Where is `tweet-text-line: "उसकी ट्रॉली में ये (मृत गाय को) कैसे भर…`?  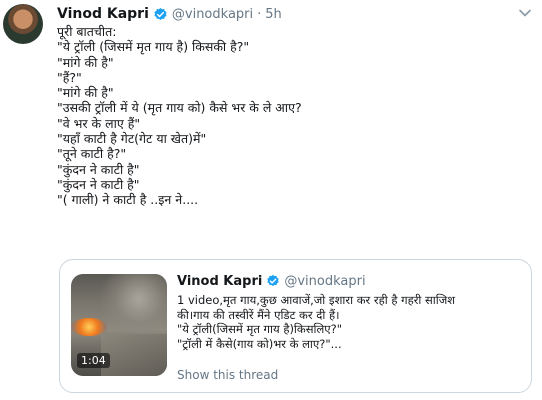
tweet-text-line: "उसकी ट्रॉली में ये (मृत गाय को) कैसे भर… is located at coordinates (179, 108).